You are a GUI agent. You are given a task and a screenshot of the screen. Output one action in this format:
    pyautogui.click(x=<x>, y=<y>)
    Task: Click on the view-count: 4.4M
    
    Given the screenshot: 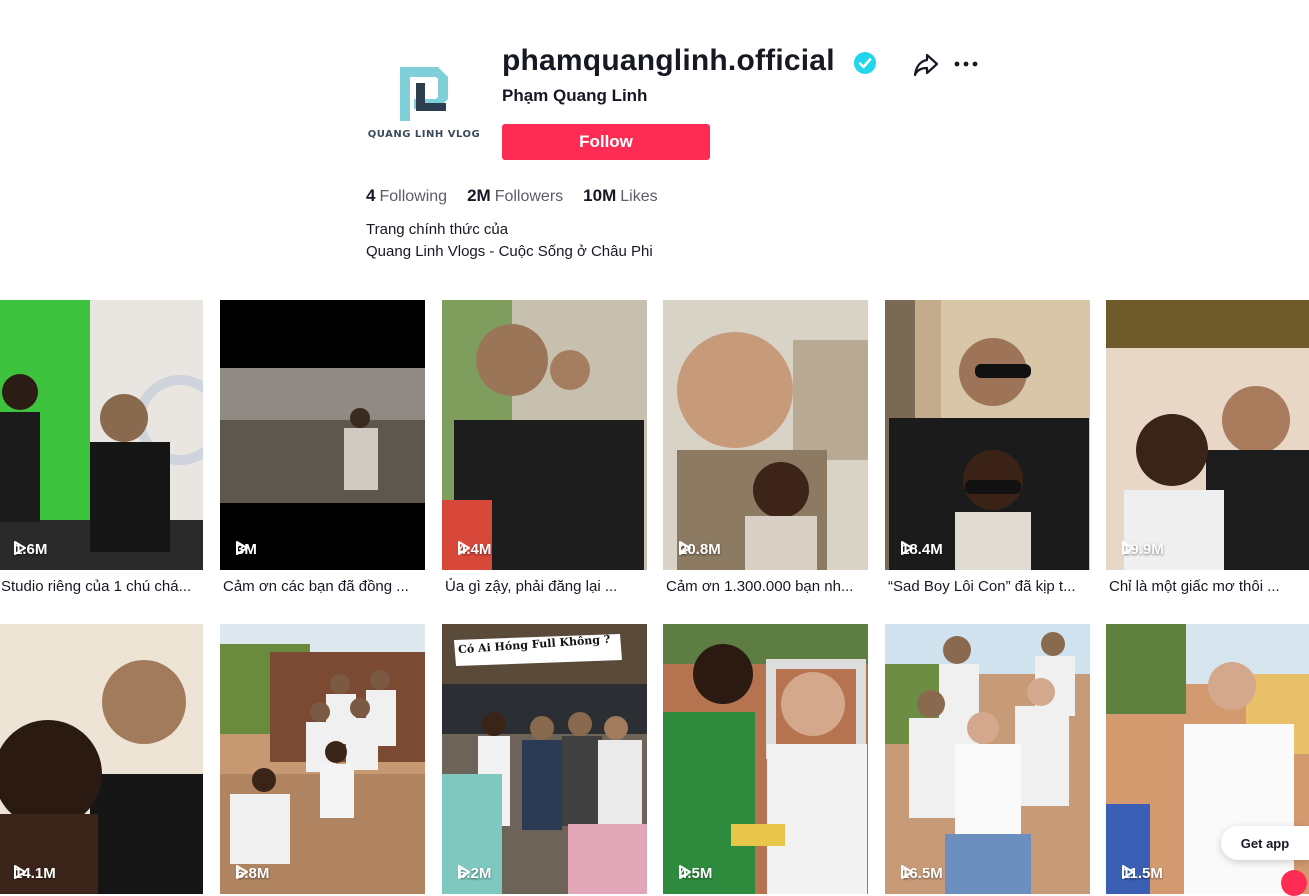 What is the action you would take?
    pyautogui.click(x=474, y=549)
    